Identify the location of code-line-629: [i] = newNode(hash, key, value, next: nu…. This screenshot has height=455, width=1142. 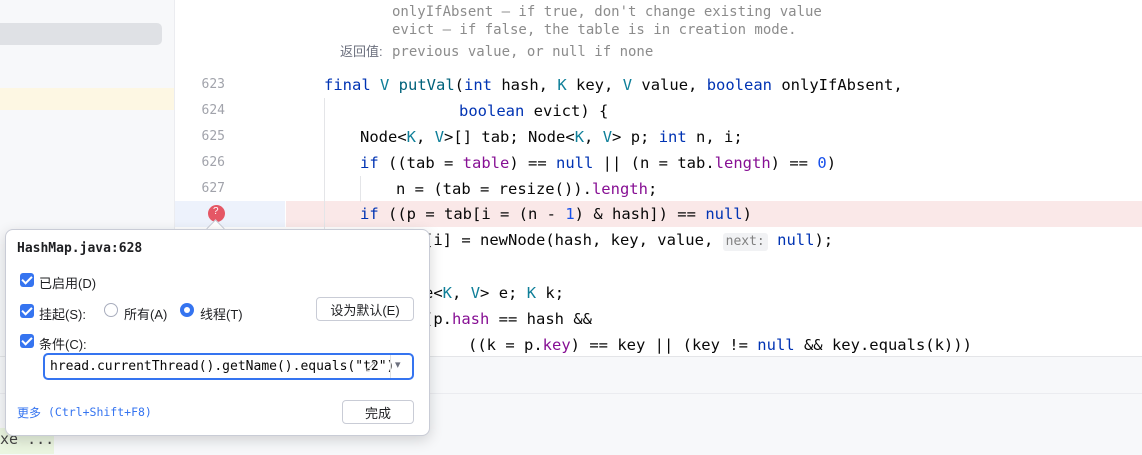
(628, 240).